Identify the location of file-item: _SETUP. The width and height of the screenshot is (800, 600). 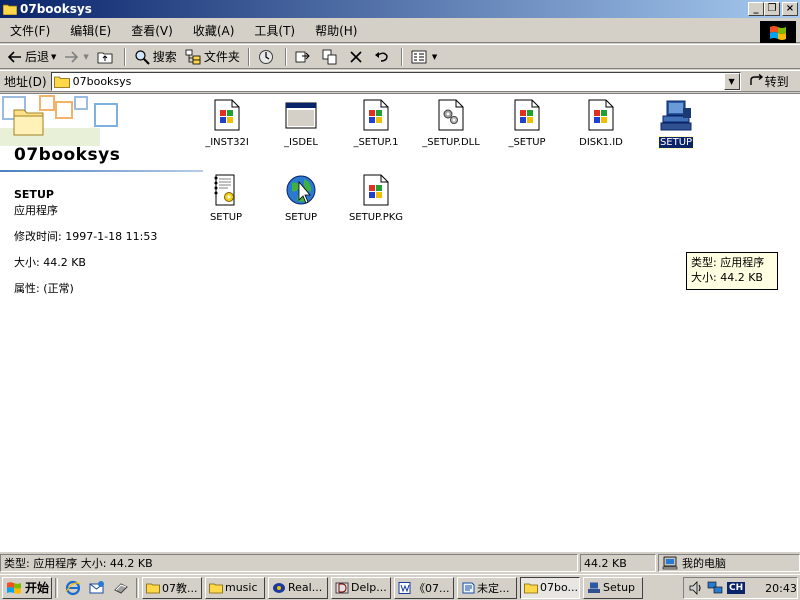
(527, 123).